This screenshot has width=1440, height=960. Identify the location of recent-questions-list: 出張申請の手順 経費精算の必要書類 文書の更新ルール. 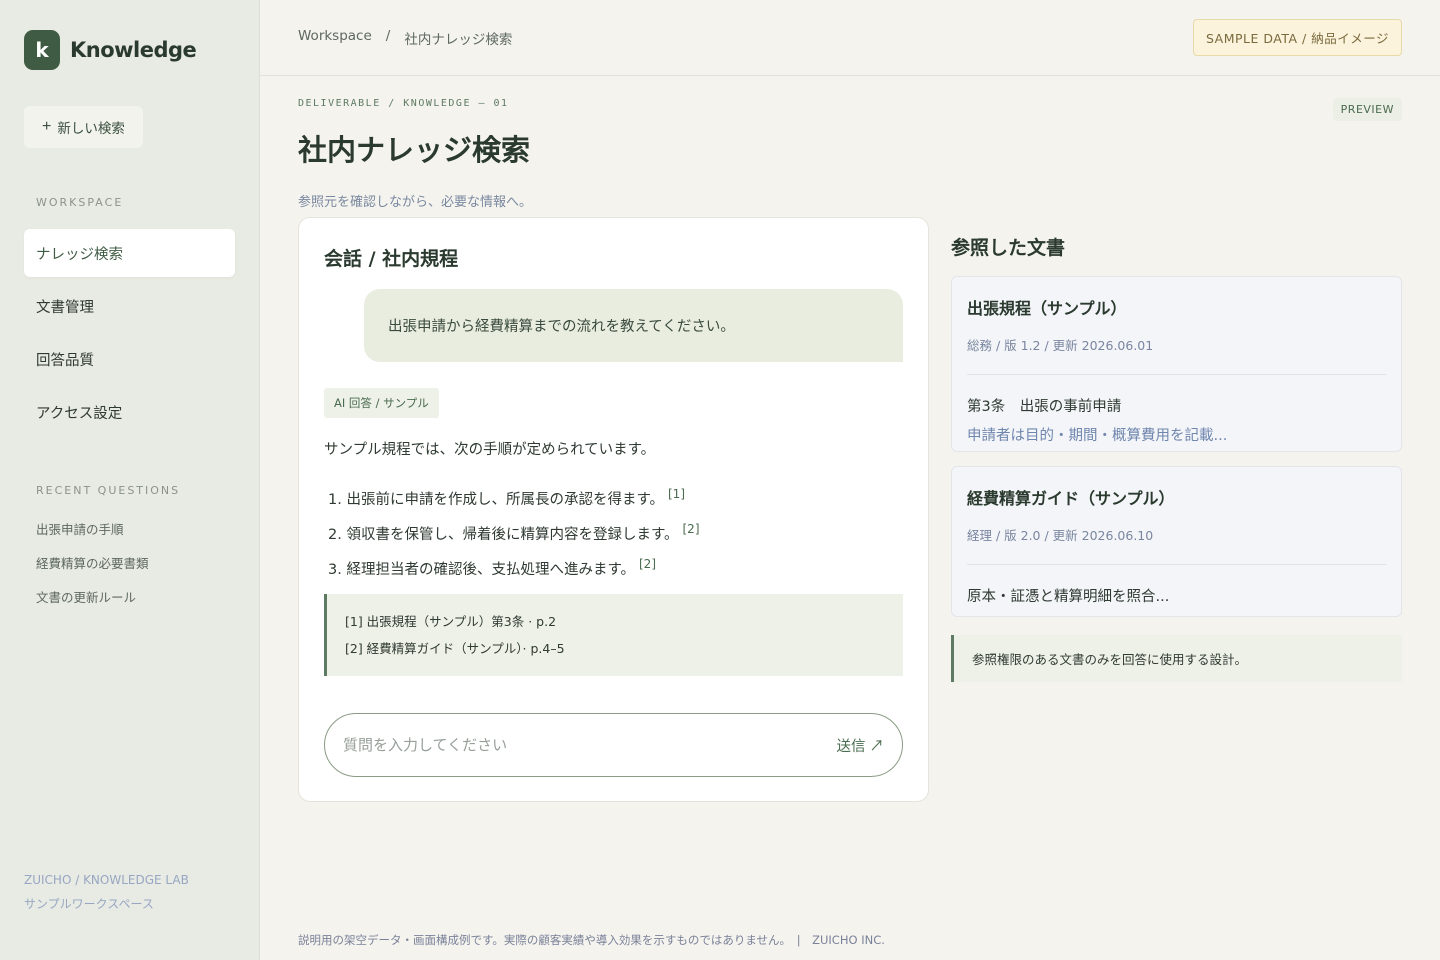
(129, 570).